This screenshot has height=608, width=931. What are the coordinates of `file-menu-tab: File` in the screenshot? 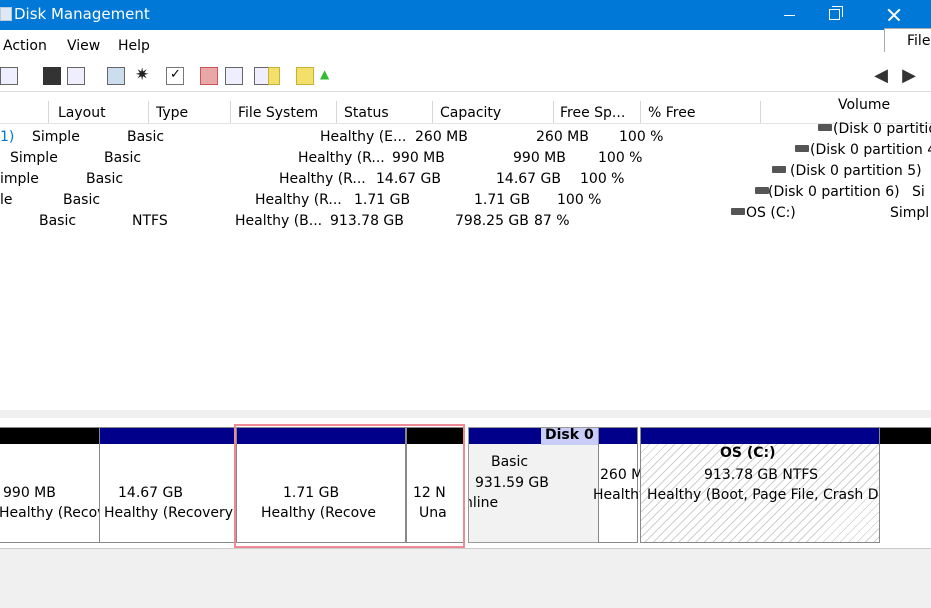 It's located at (907, 40).